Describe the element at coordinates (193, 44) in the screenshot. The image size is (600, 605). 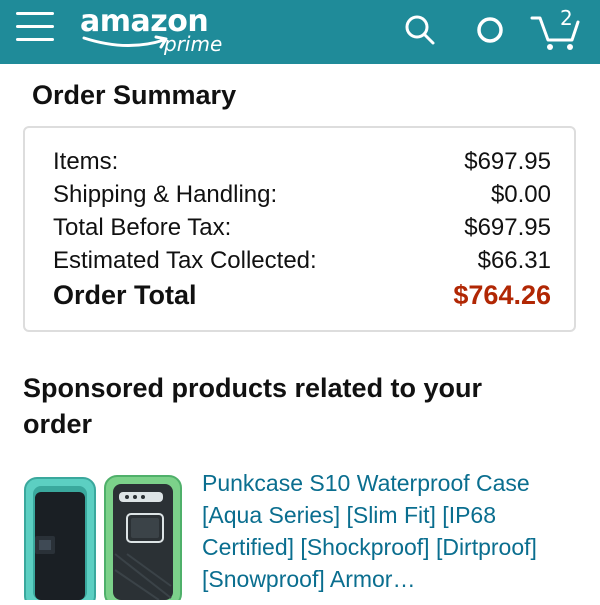
I see `logo-prime: prime` at that location.